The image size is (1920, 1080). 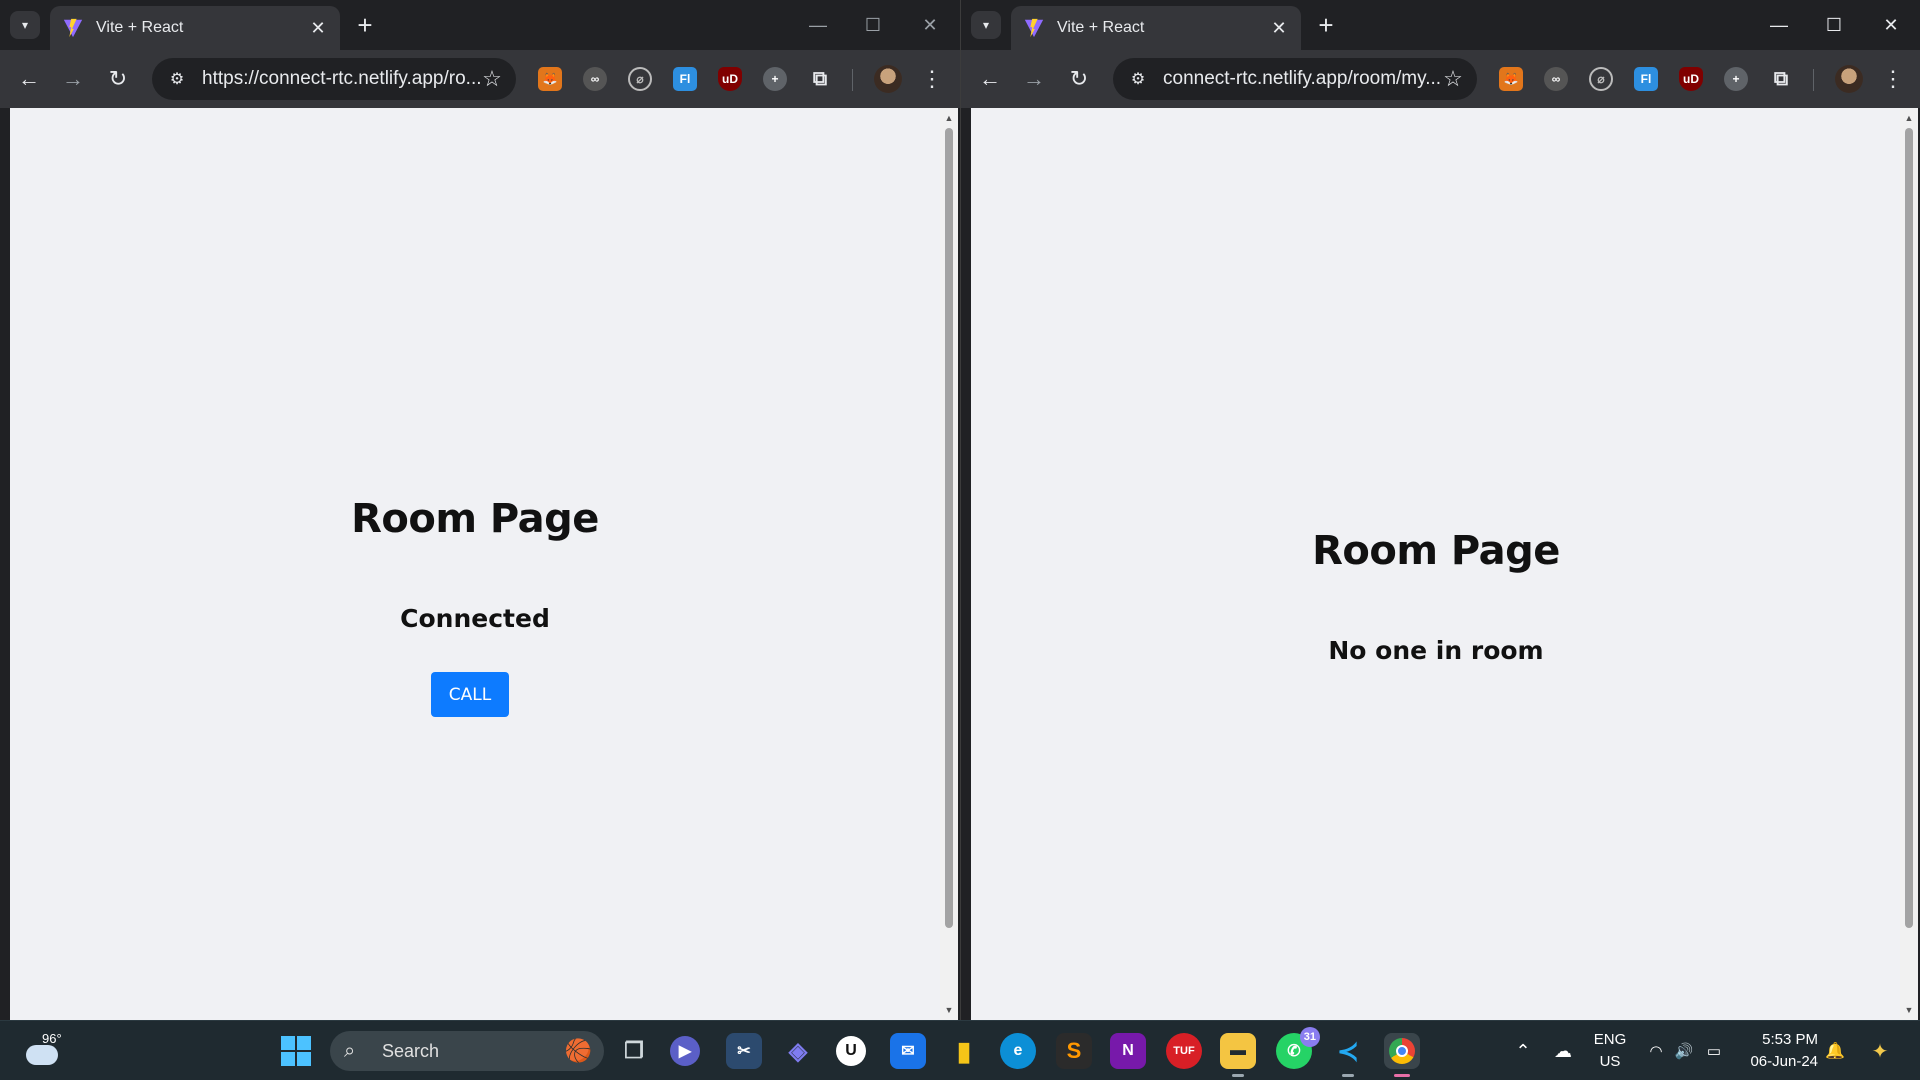 I want to click on mail-icon: ✉, so click(x=908, y=1051).